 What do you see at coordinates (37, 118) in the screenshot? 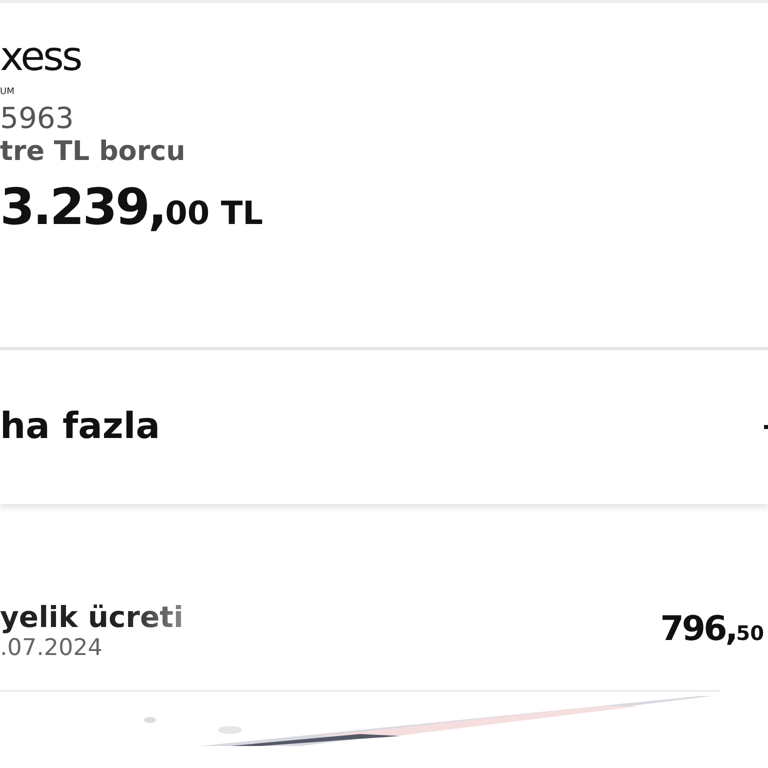
I see `card-number: 5963` at bounding box center [37, 118].